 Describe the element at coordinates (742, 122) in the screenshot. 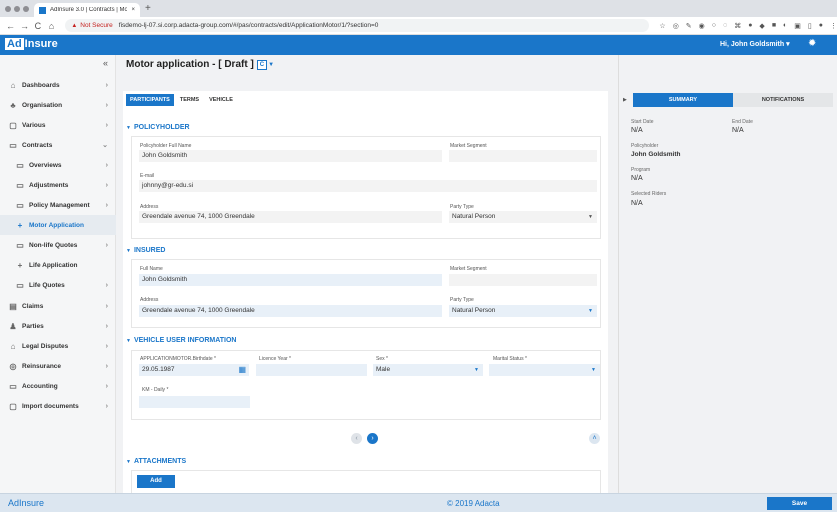

I see `end-date-label: End Date` at that location.